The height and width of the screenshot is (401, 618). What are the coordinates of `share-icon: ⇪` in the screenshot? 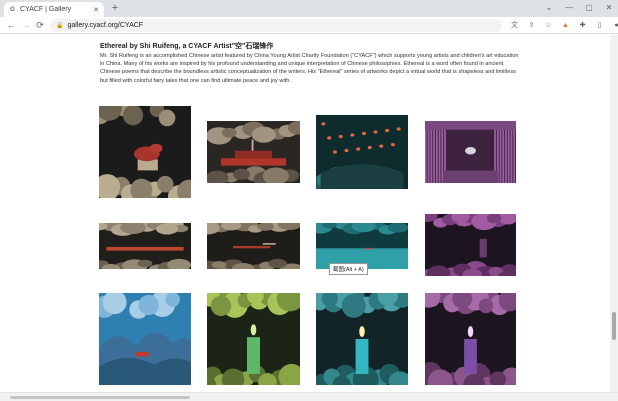 It's located at (531, 25).